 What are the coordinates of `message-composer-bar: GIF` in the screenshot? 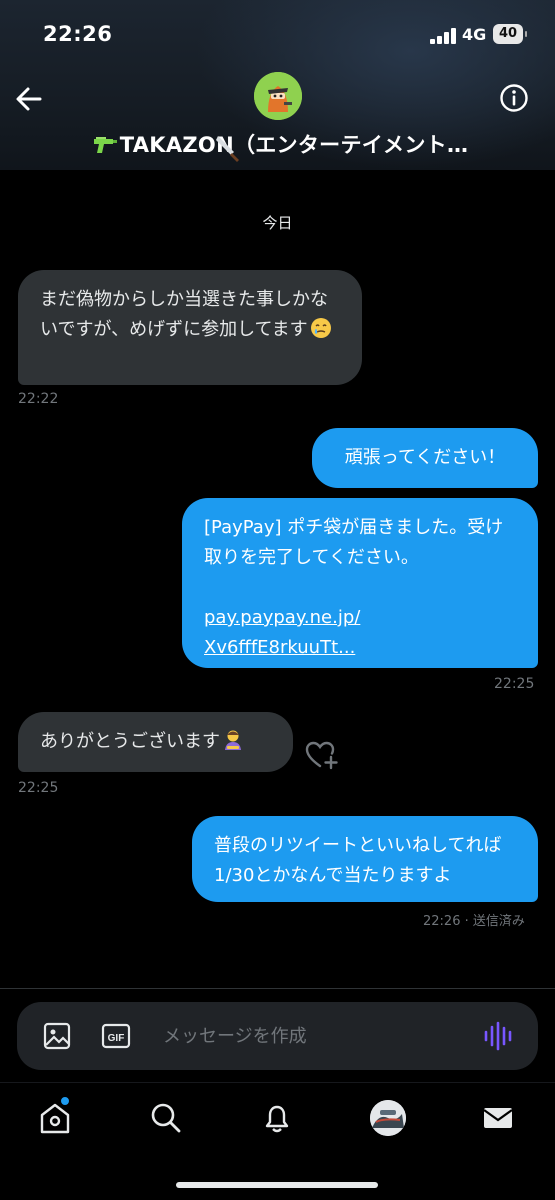 It's located at (277, 1035).